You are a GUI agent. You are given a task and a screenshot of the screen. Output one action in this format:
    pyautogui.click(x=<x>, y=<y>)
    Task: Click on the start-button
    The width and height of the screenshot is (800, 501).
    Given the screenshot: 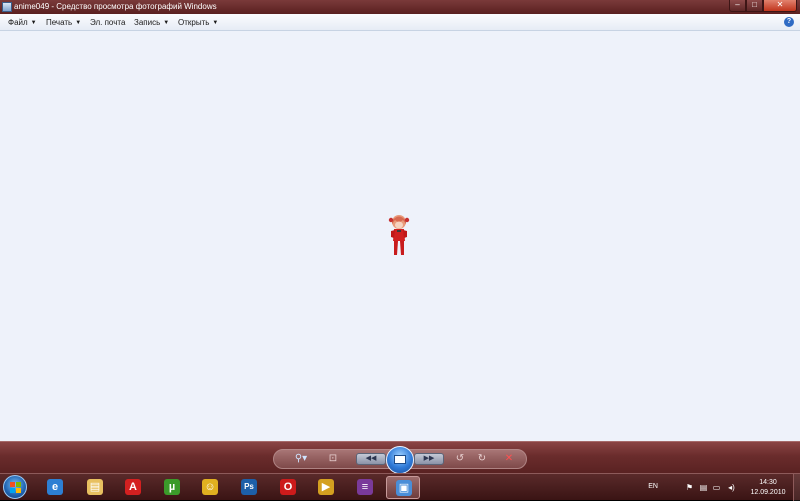 What is the action you would take?
    pyautogui.click(x=15, y=487)
    